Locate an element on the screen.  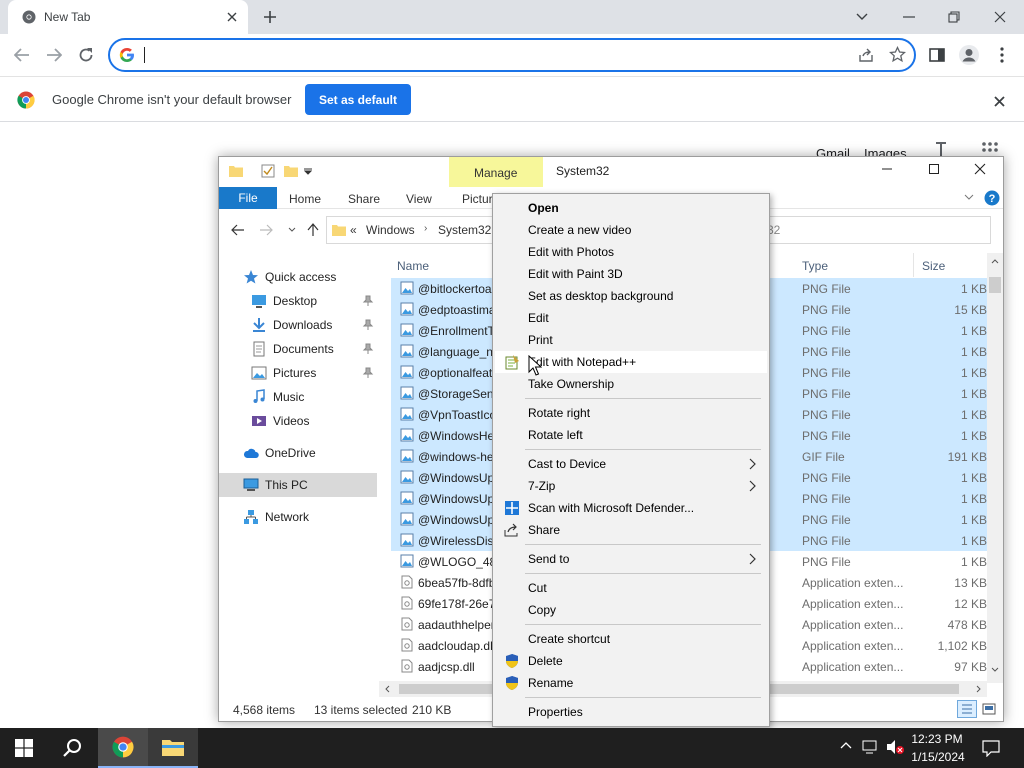
scroll-left-icon is located at coordinates (387, 689).